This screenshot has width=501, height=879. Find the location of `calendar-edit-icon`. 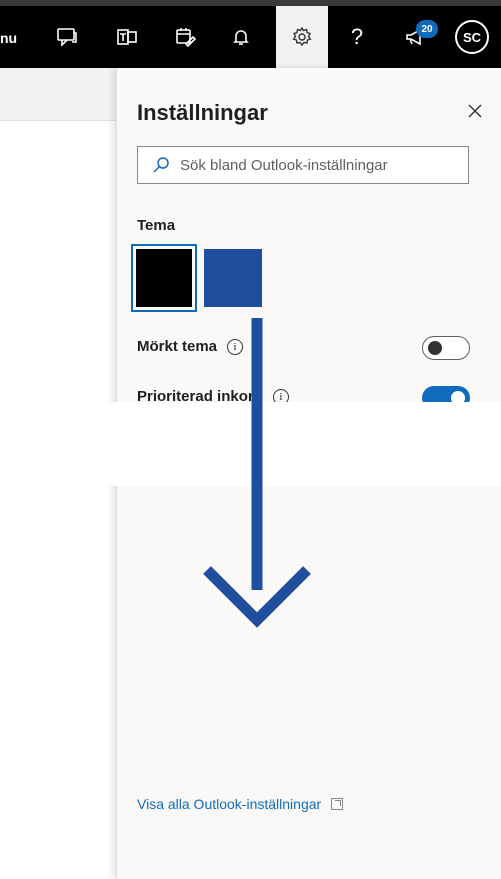

calendar-edit-icon is located at coordinates (186, 38).